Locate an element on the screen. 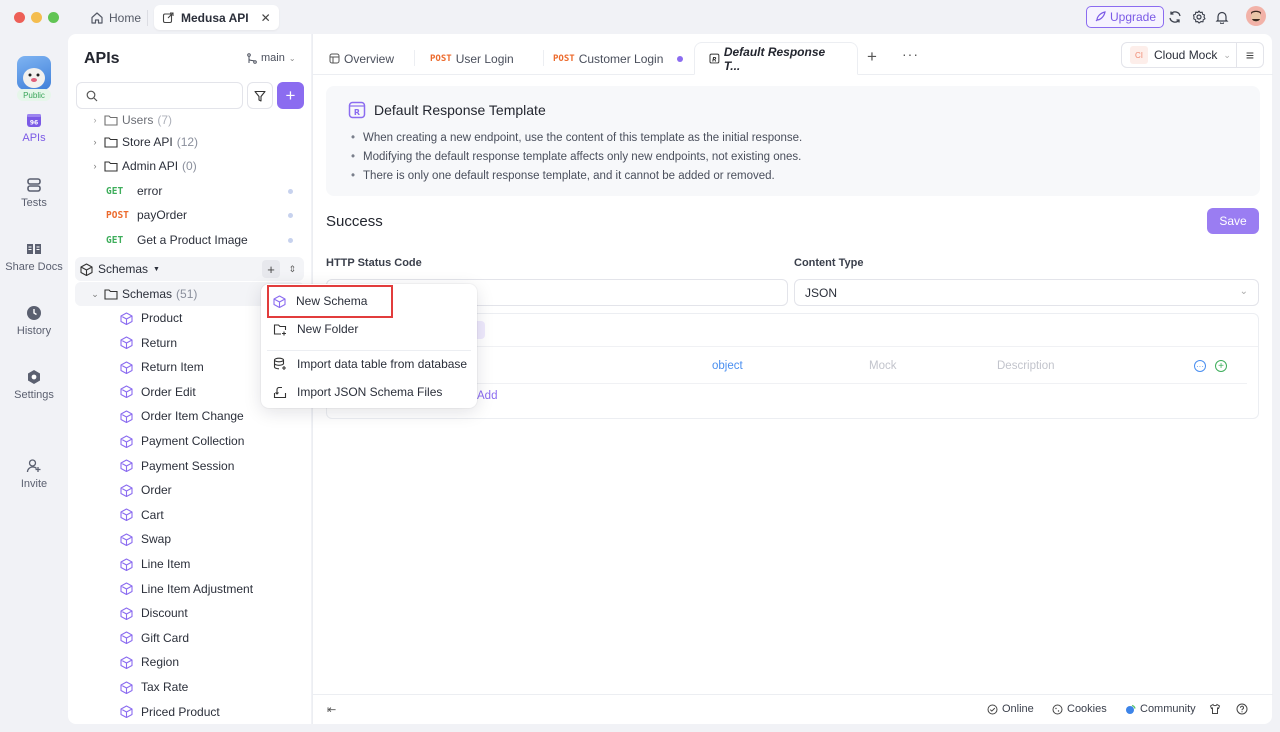 The height and width of the screenshot is (732, 1280). add-field-link: Add is located at coordinates (487, 396).